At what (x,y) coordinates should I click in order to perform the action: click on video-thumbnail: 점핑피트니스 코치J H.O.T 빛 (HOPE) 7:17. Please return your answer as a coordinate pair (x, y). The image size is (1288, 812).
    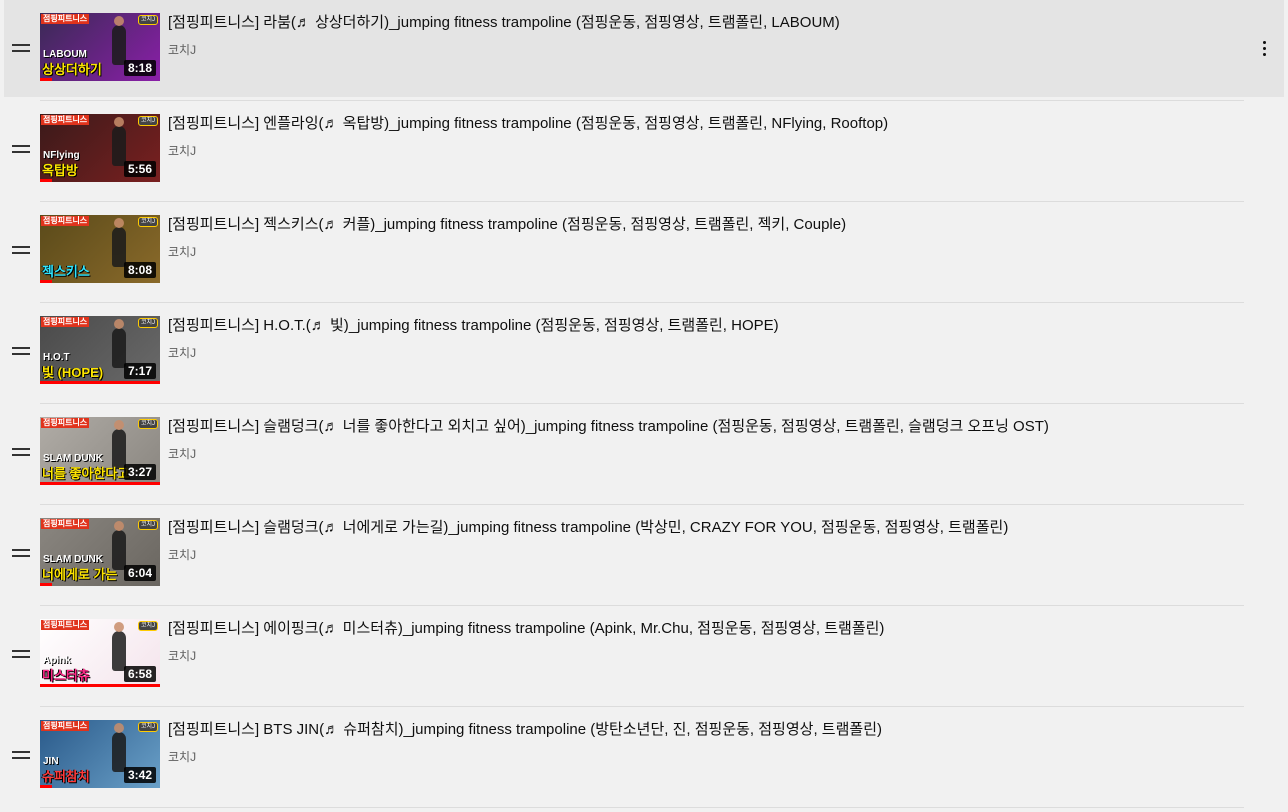
    Looking at the image, I should click on (100, 350).